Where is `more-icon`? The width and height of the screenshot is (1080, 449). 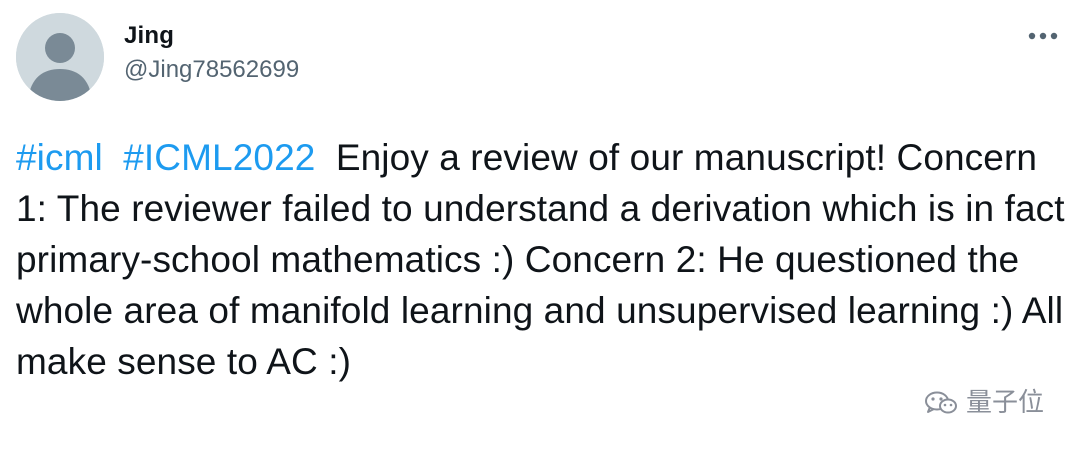
more-icon is located at coordinates (1043, 36).